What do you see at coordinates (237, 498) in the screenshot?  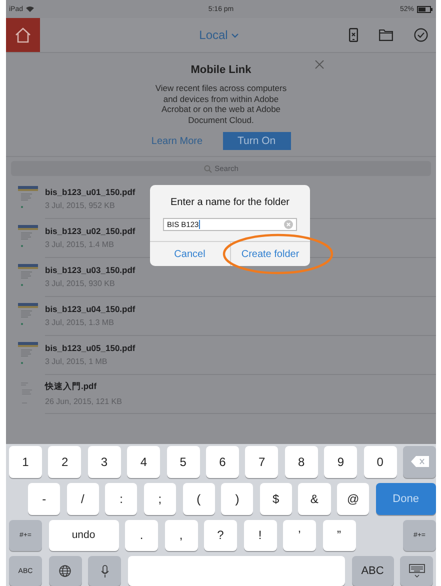 I see `keyboard-key: )` at bounding box center [237, 498].